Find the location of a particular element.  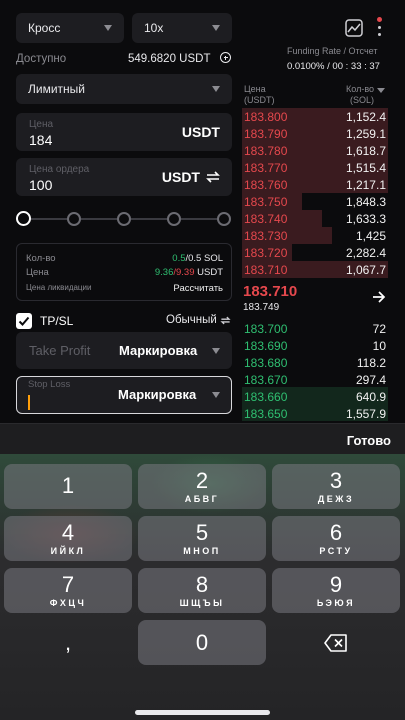

key-7: 7 ФХЦЧ is located at coordinates (68, 590).